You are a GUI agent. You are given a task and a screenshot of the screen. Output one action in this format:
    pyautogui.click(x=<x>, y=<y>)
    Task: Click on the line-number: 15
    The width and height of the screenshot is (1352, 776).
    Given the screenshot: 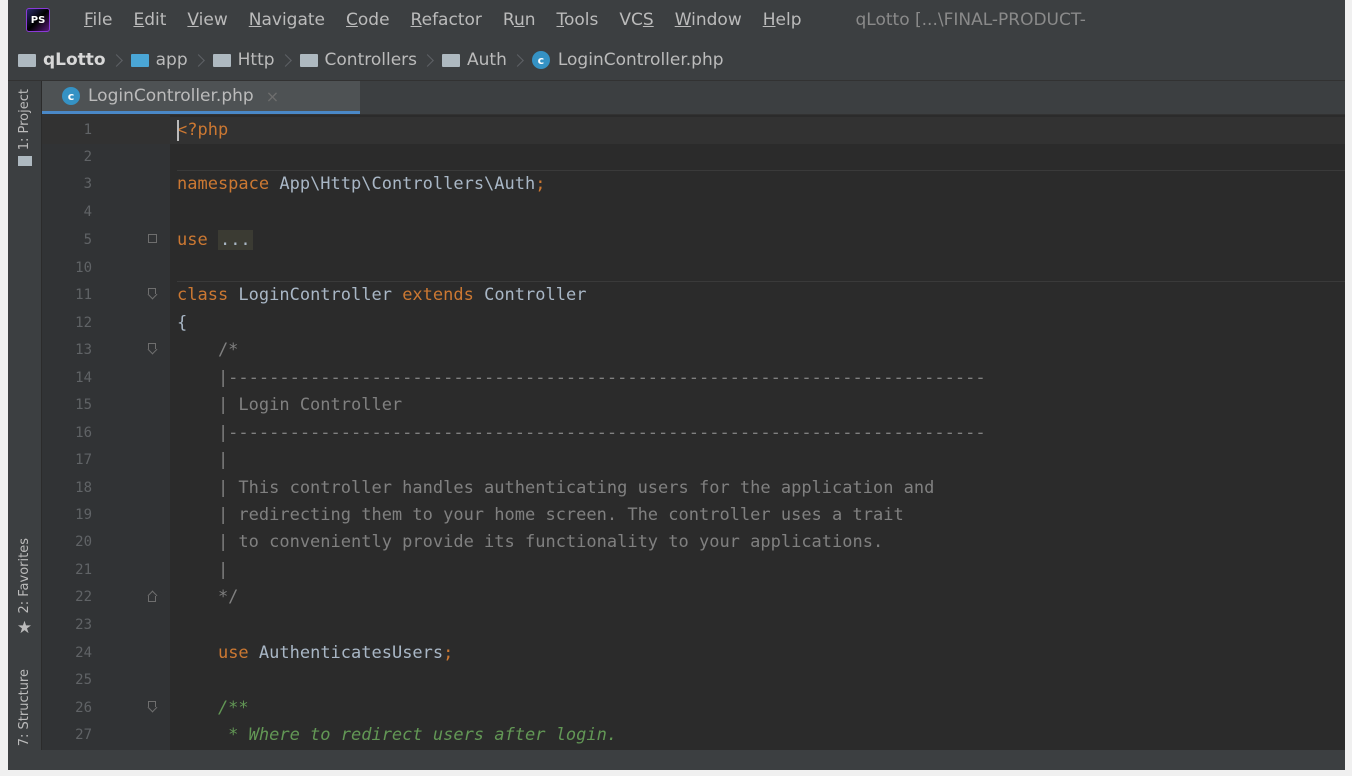 What is the action you would take?
    pyautogui.click(x=83, y=405)
    